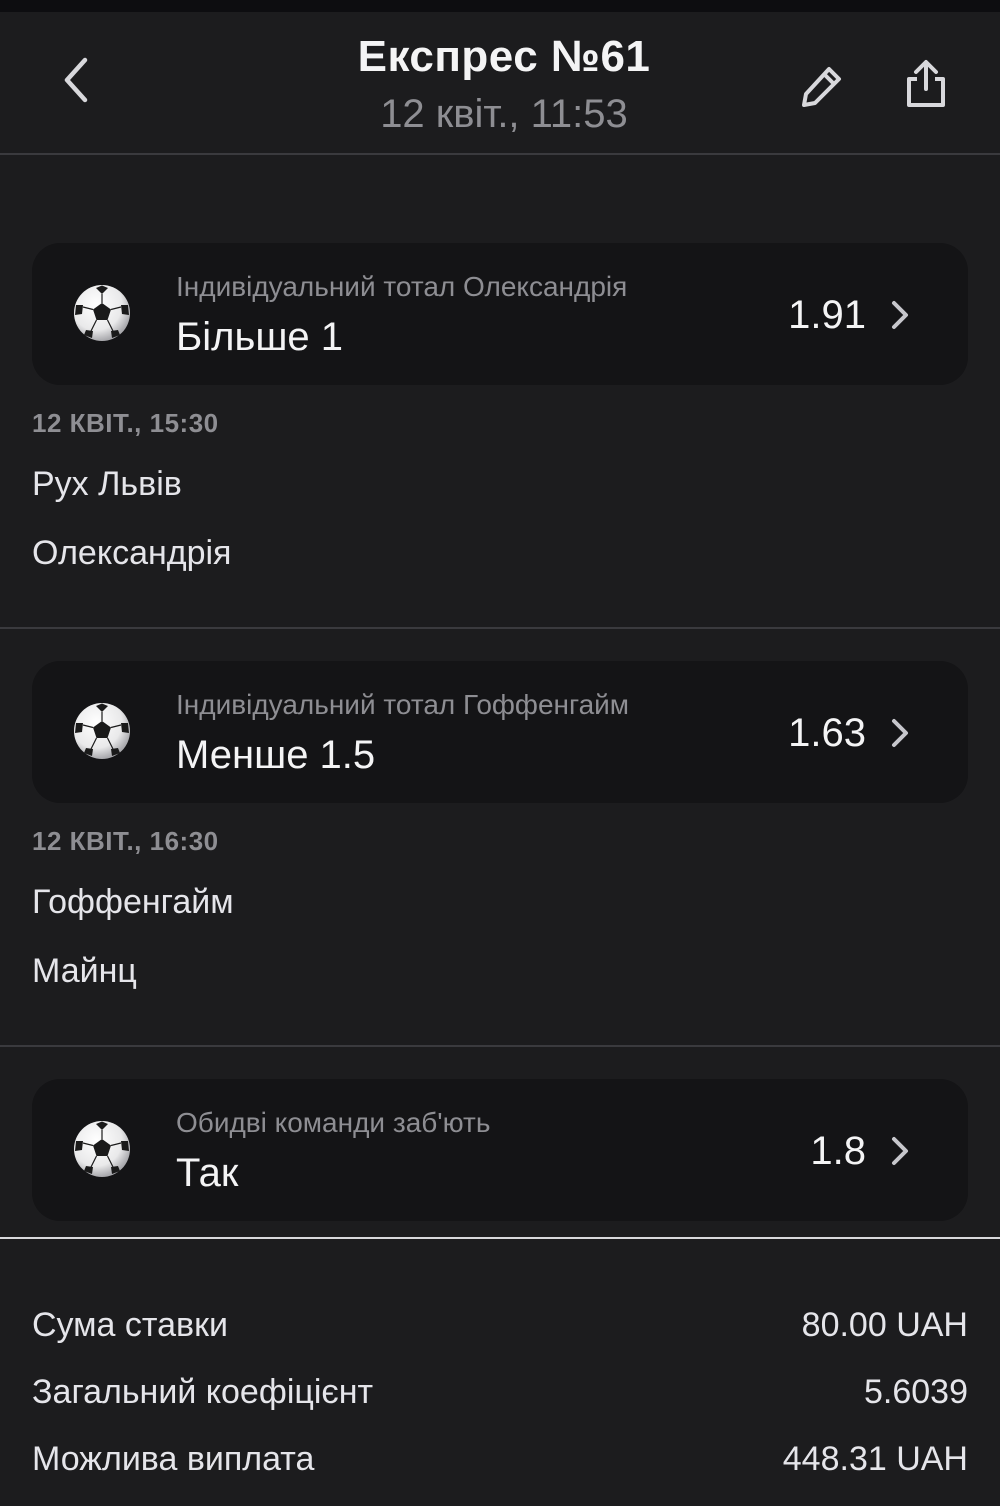 The height and width of the screenshot is (1506, 1000). Describe the element at coordinates (827, 315) in the screenshot. I see `bet-odds: 1.91` at that location.